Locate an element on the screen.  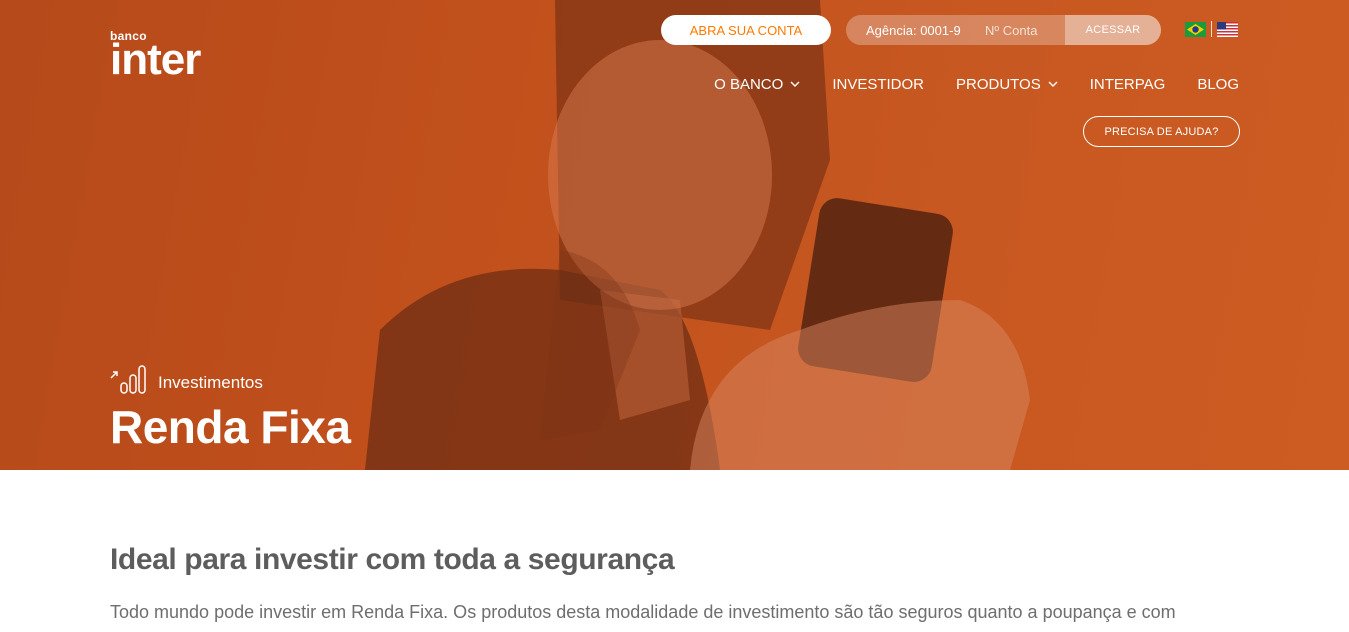
nav-item-label: BLOG is located at coordinates (1218, 84).